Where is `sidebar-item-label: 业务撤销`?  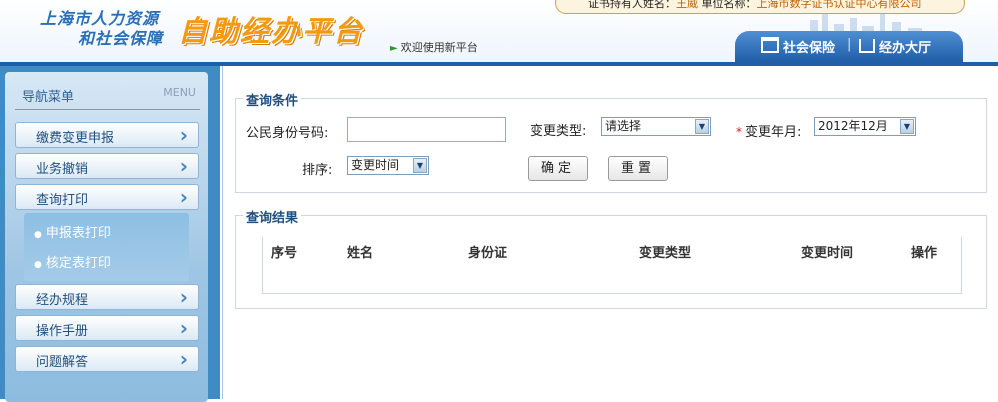 sidebar-item-label: 业务撤销 is located at coordinates (62, 169).